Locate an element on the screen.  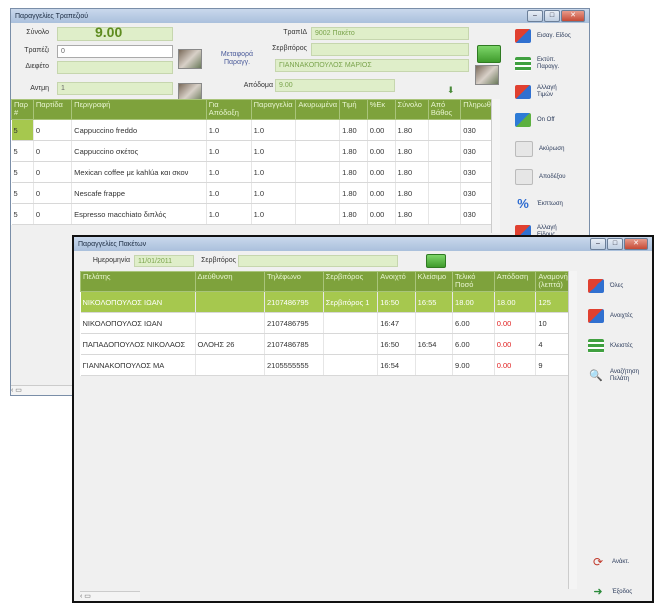
download-icon: ⬇ is located at coordinates (451, 90).